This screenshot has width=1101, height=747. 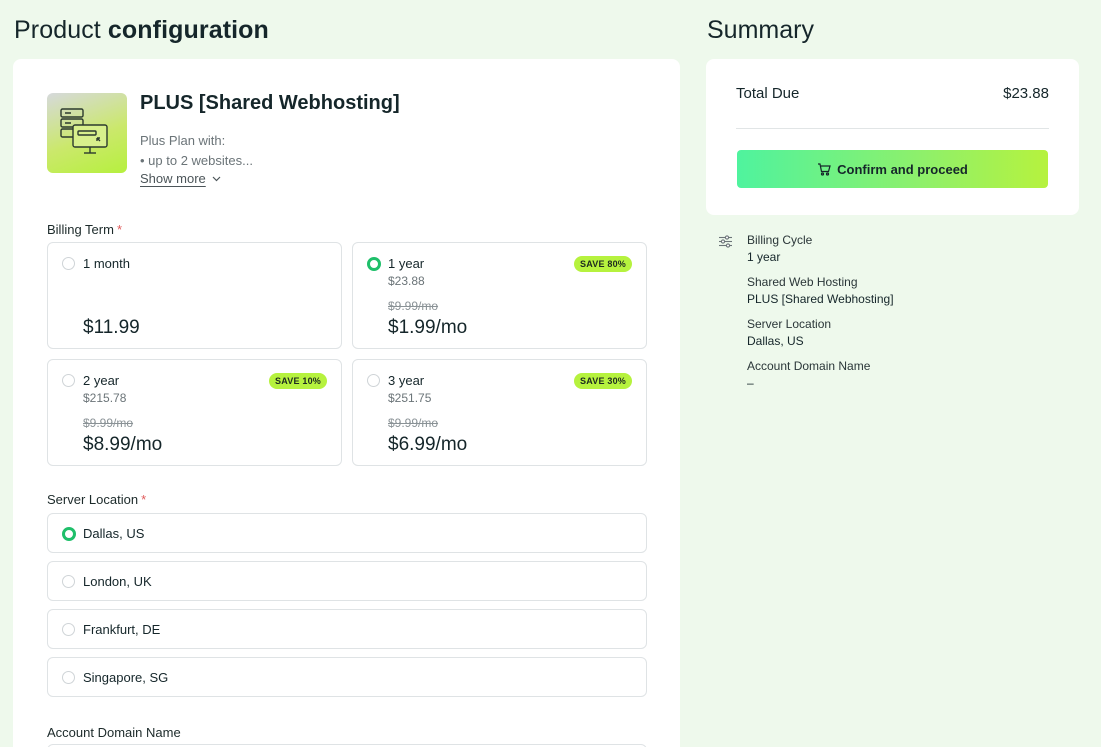 What do you see at coordinates (406, 380) in the screenshot?
I see `term-name: 3 year` at bounding box center [406, 380].